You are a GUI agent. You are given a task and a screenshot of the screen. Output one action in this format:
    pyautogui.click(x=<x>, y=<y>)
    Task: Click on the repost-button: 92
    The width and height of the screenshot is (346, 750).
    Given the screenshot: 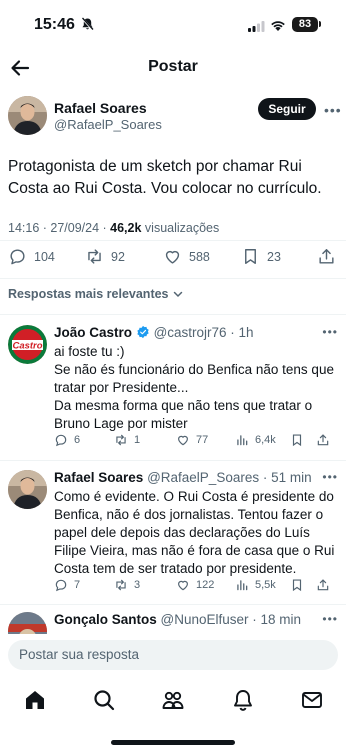 What is the action you would take?
    pyautogui.click(x=105, y=256)
    